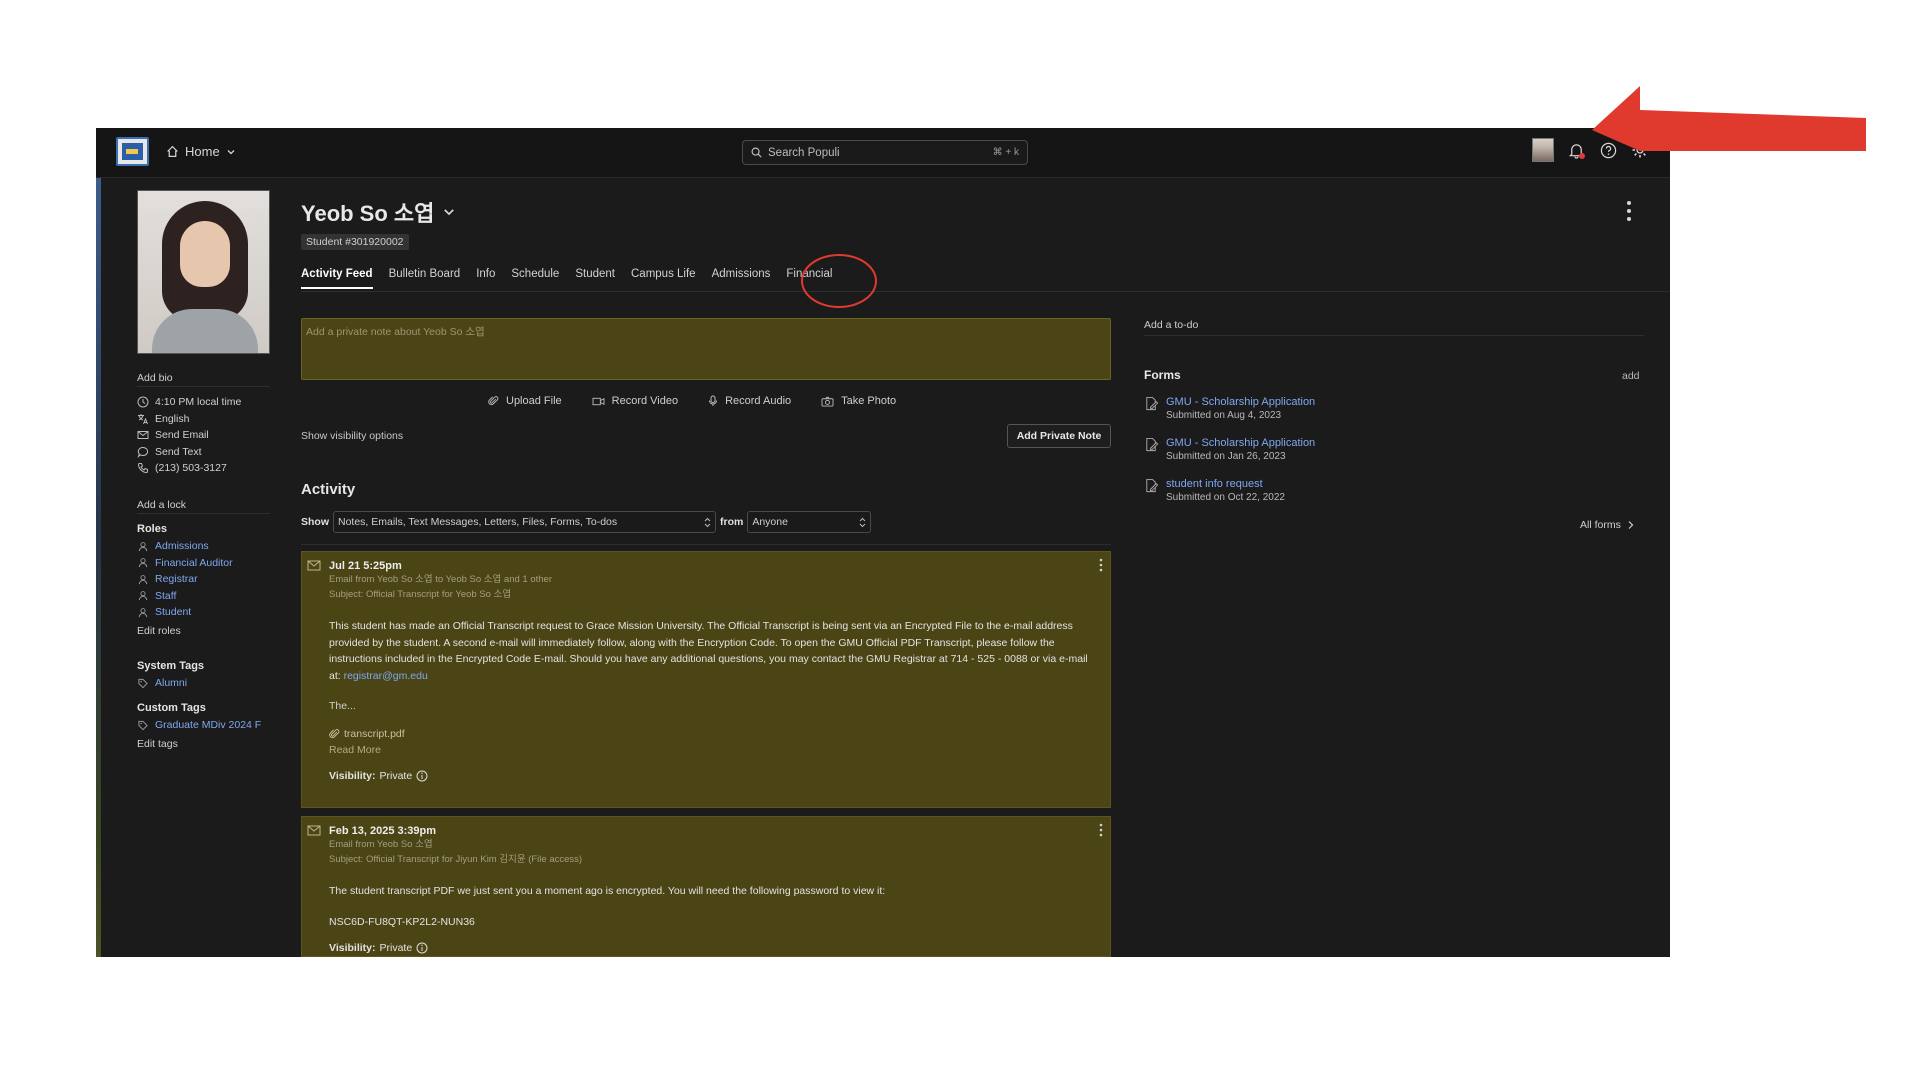  What do you see at coordinates (809, 278) in the screenshot?
I see `tab-financial: Financial` at bounding box center [809, 278].